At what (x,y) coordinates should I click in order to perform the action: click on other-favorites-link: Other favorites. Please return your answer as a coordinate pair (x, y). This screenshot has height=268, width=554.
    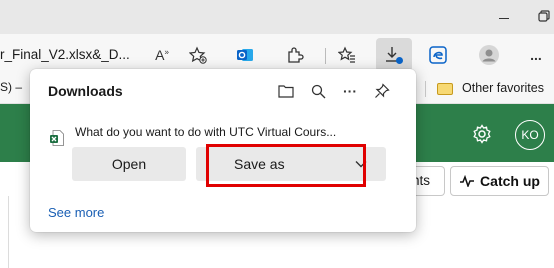
    Looking at the image, I should click on (503, 88).